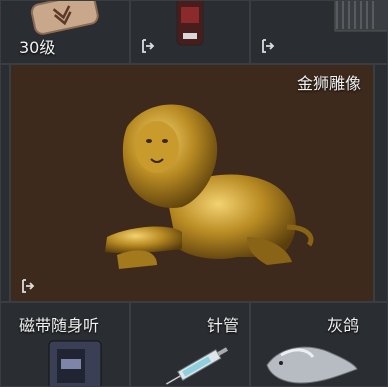  I want to click on syringe-icon, so click(196, 366).